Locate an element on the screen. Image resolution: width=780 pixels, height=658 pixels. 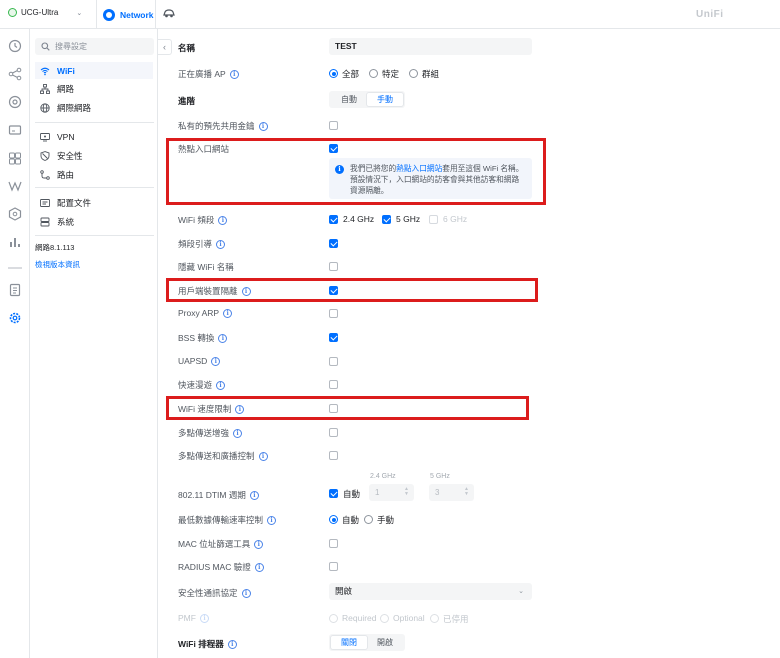
advanced-manual-option: 手動 is located at coordinates (385, 99).